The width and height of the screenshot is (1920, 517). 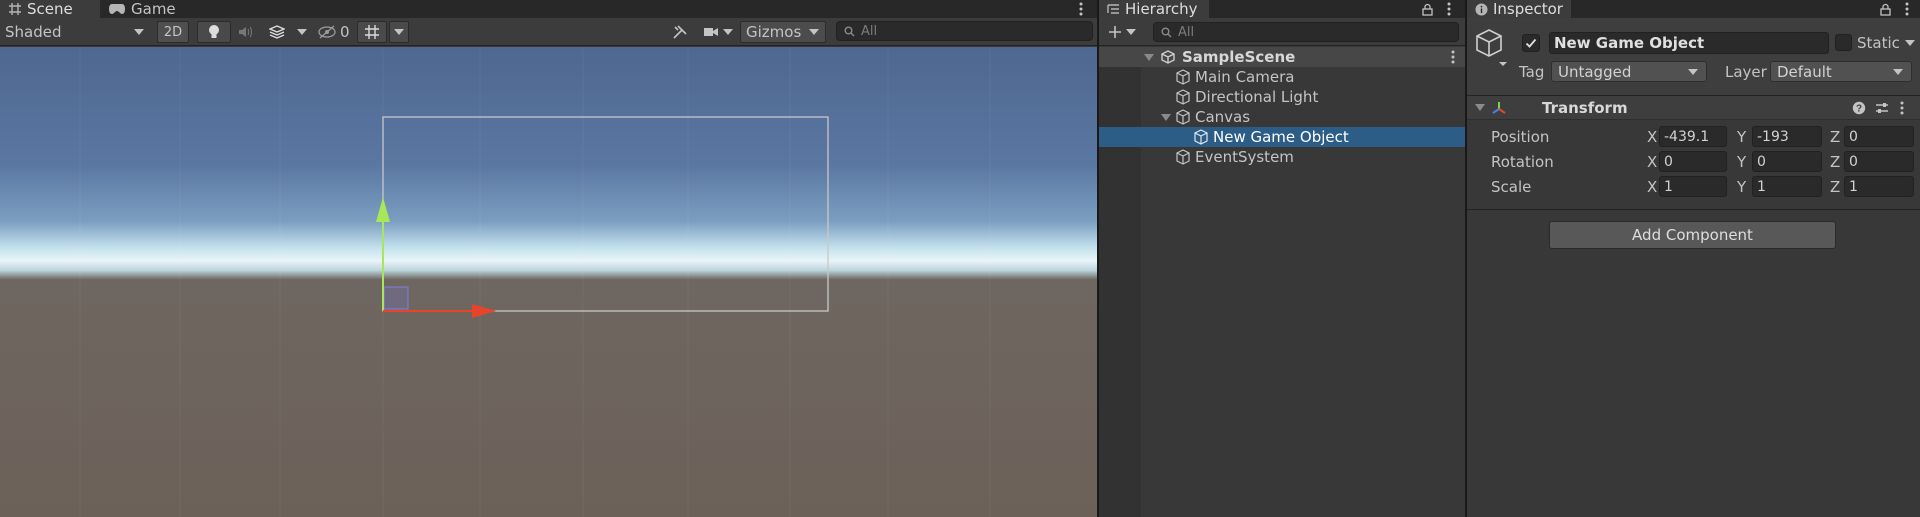 I want to click on hierarchy-search-input: All, so click(x=1306, y=32).